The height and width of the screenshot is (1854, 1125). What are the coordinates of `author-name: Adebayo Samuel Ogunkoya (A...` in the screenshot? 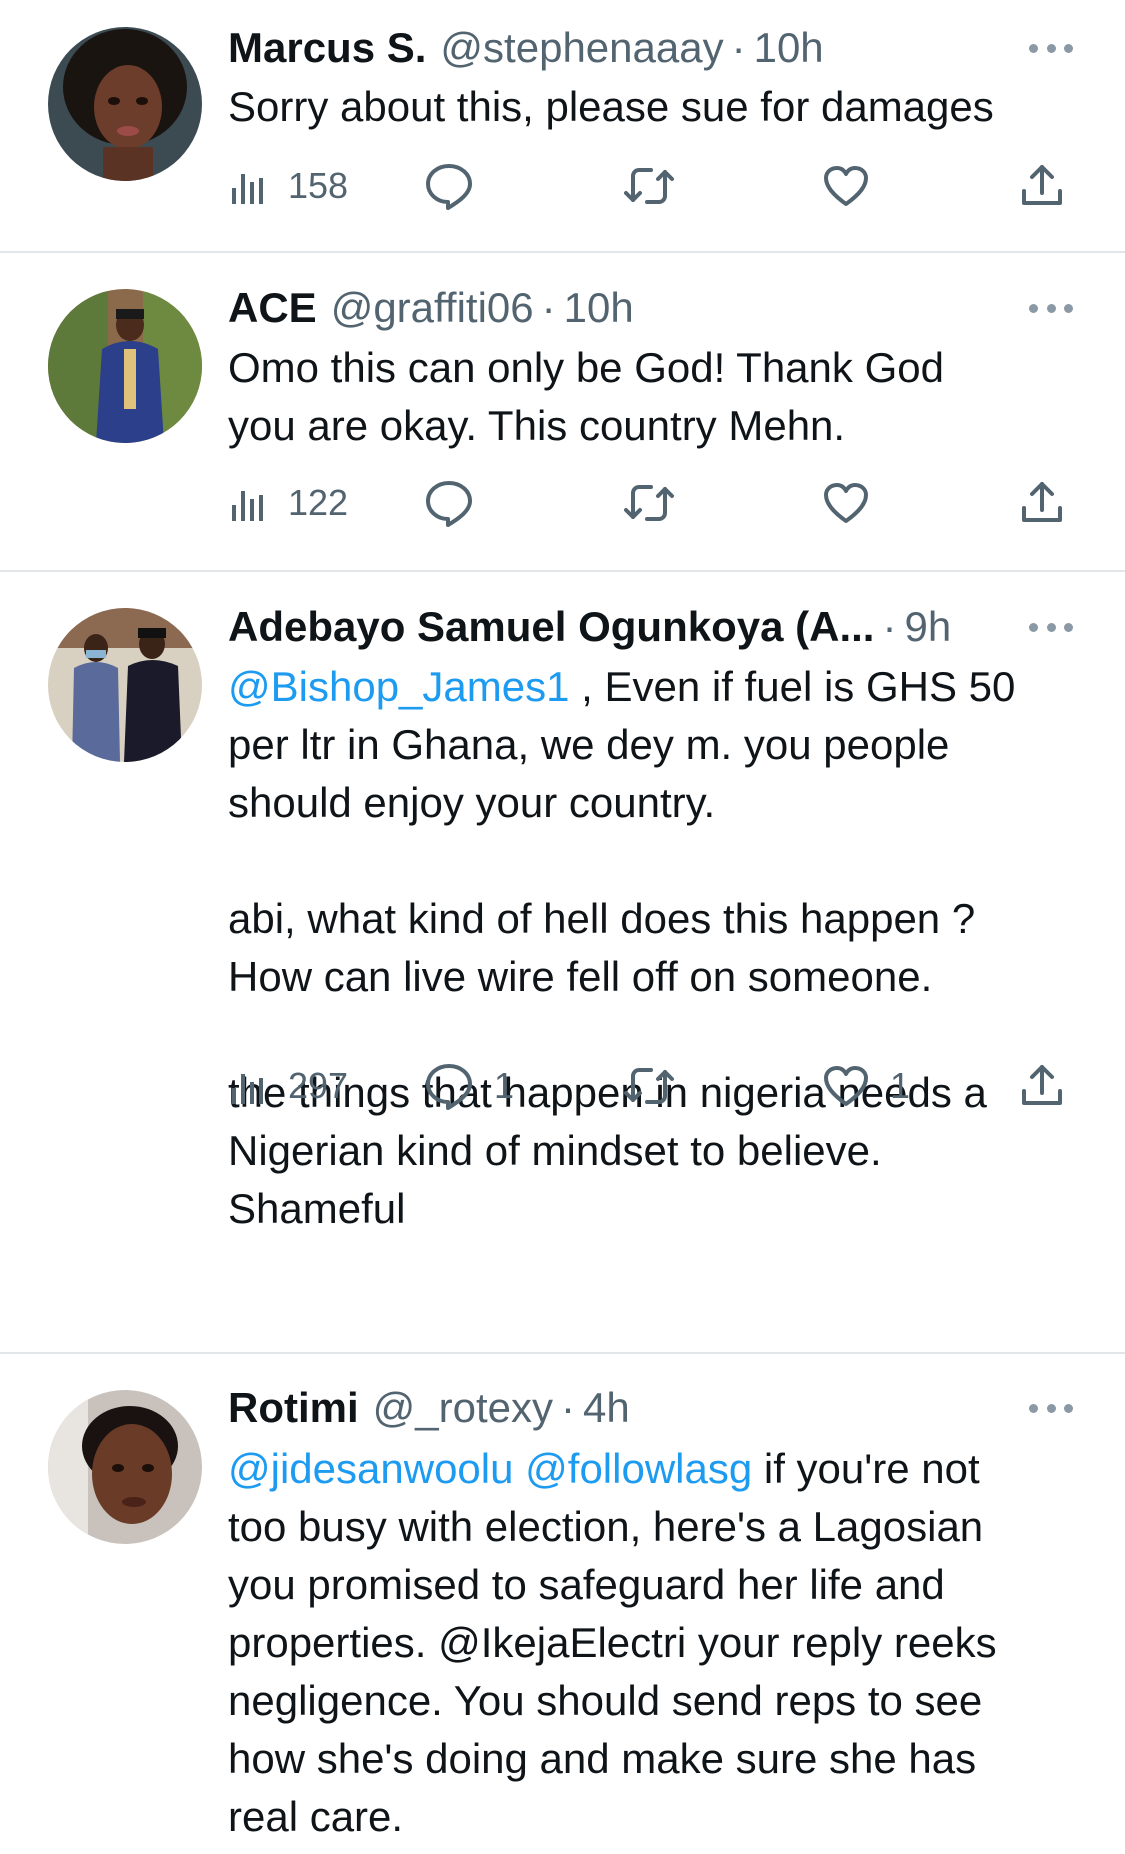 It's located at (551, 627).